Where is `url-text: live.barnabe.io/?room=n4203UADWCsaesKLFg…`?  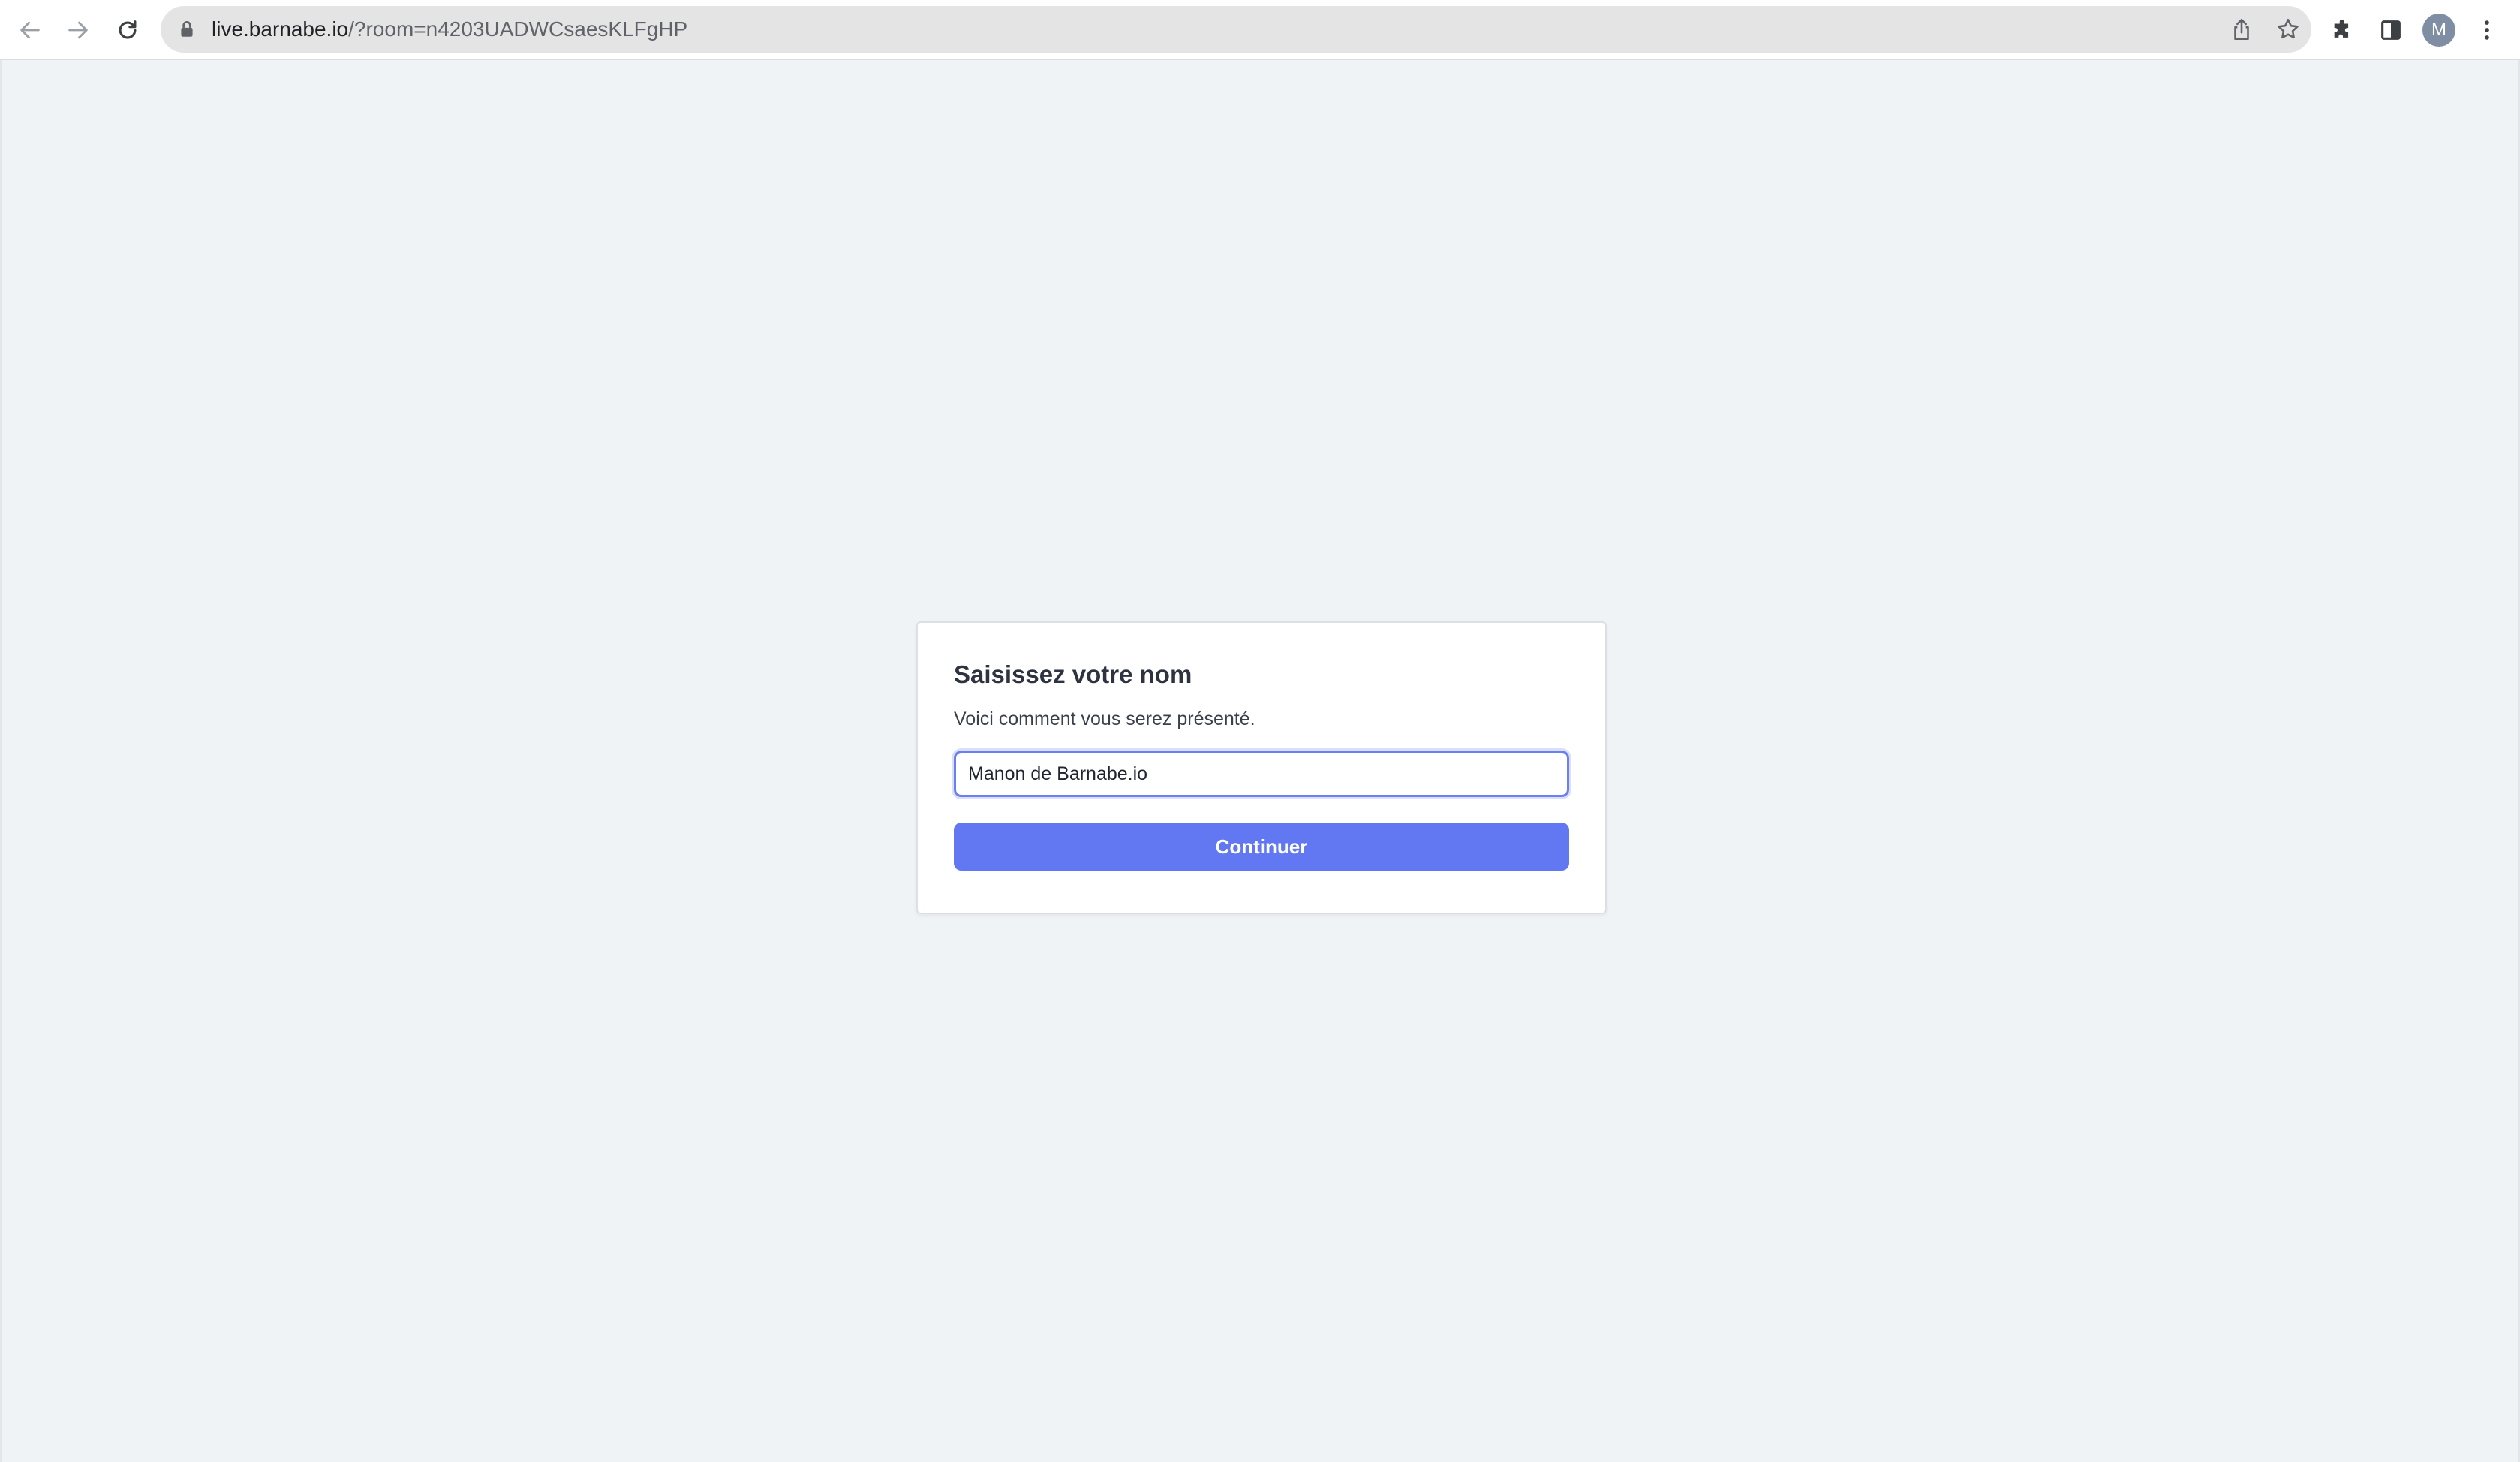 url-text: live.barnabe.io/?room=n4203UADWCsaesKLFg… is located at coordinates (449, 29).